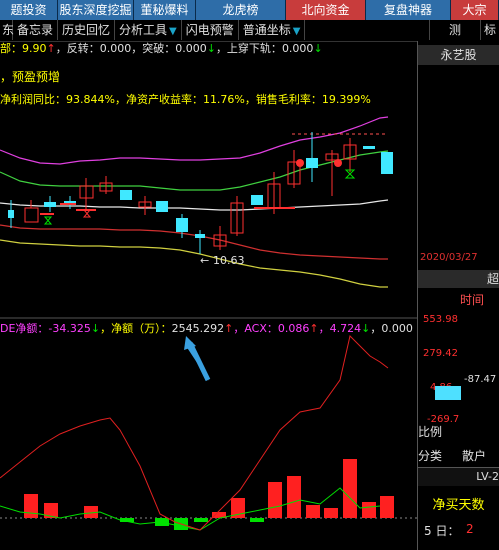 Image resolution: width=499 pixels, height=550 pixels. What do you see at coordinates (458, 505) in the screenshot?
I see `net-buy-days-label: 净买天数` at bounding box center [458, 505].